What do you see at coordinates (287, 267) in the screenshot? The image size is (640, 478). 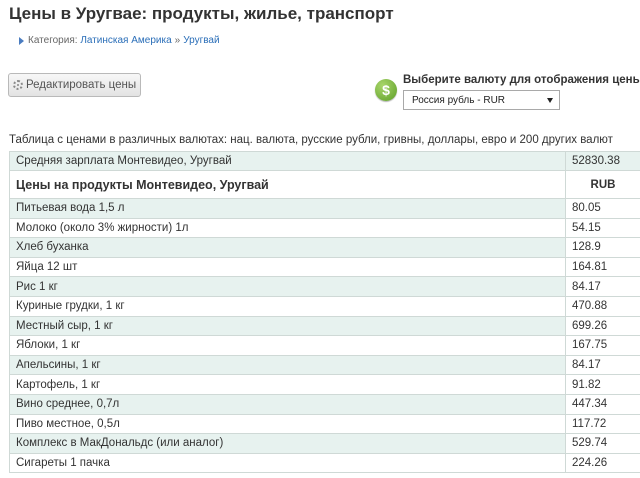 I see `item-name: Яйца 12 шт` at bounding box center [287, 267].